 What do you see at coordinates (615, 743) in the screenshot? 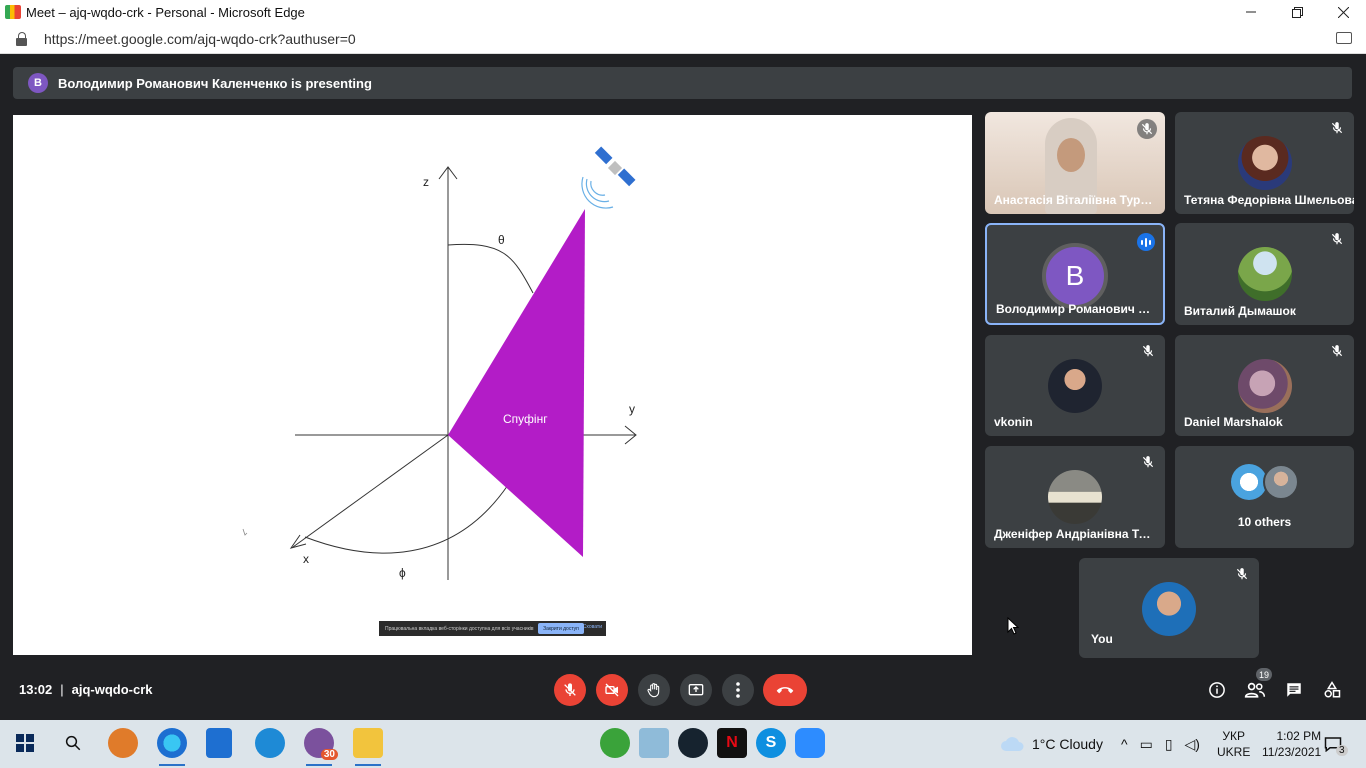
I see `utorrent-icon` at bounding box center [615, 743].